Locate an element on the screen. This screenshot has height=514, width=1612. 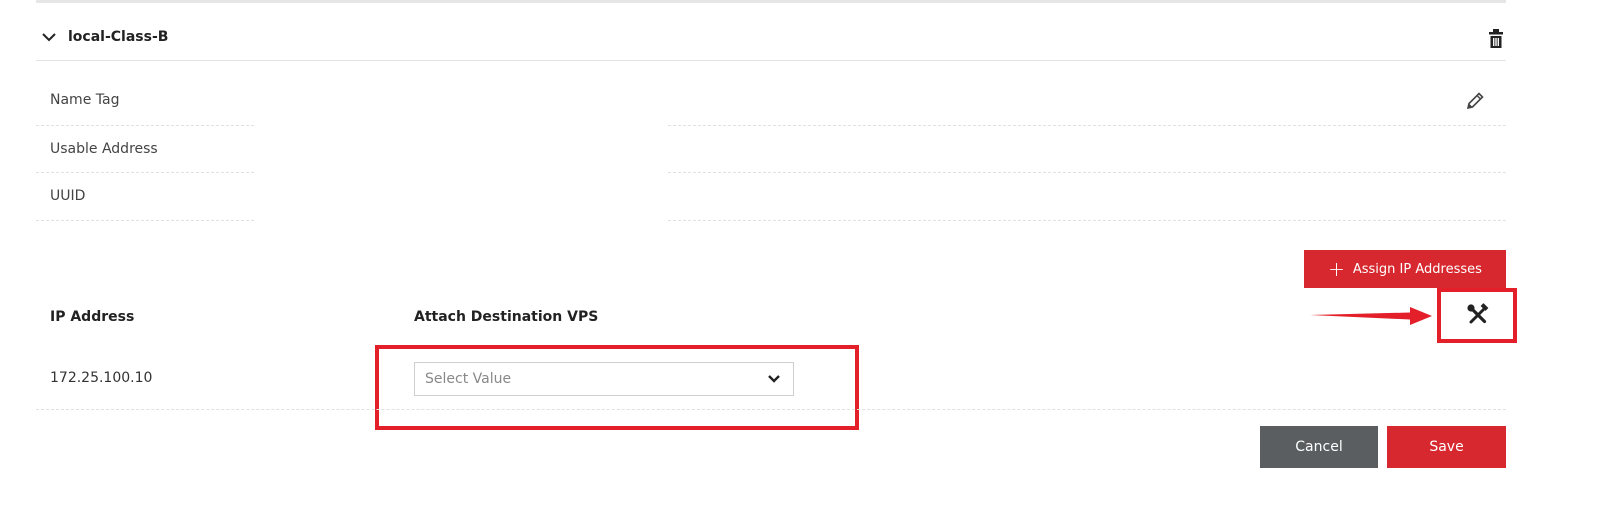
uuid-divider-left is located at coordinates (145, 220).